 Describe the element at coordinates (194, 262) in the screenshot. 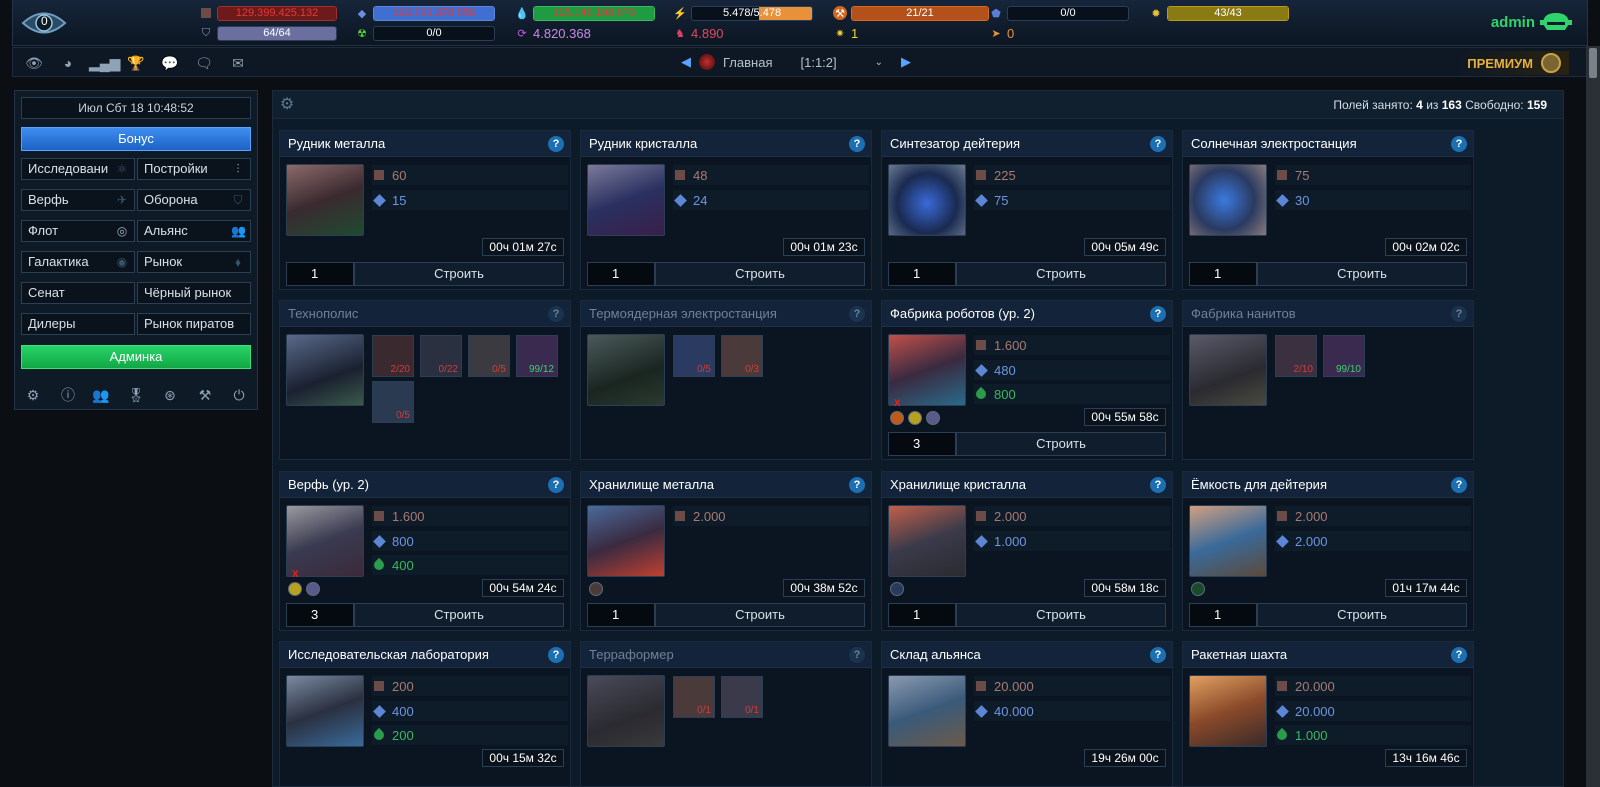

I see `sidebar-item-market: Рынок ⬧` at that location.